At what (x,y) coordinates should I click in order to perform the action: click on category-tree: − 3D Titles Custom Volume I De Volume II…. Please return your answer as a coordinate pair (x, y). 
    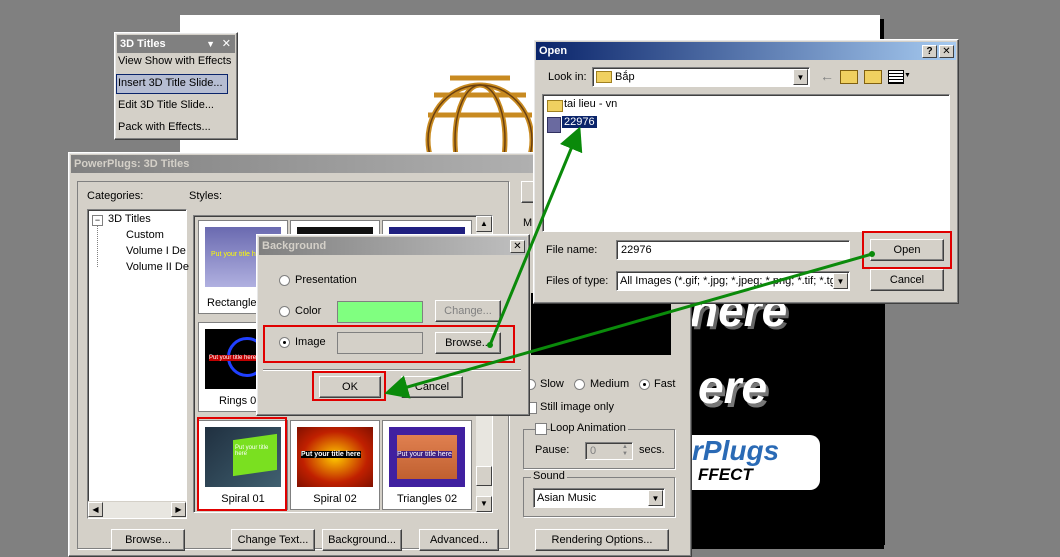
    Looking at the image, I should click on (138, 364).